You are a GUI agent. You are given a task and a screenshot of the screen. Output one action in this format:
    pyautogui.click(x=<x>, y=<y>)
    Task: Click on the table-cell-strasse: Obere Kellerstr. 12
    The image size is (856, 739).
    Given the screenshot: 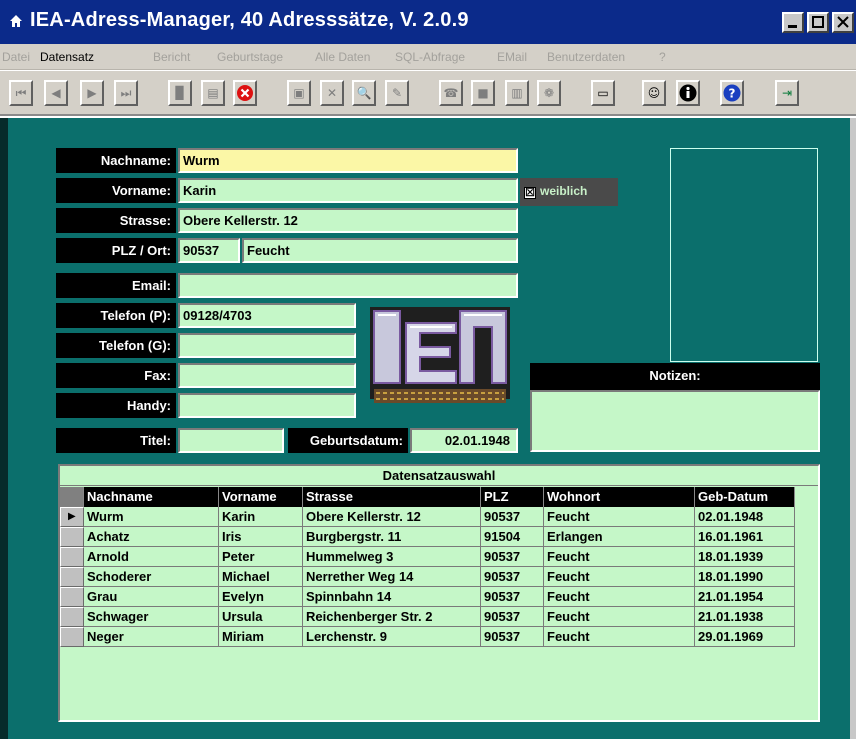 What is the action you would take?
    pyautogui.click(x=392, y=517)
    